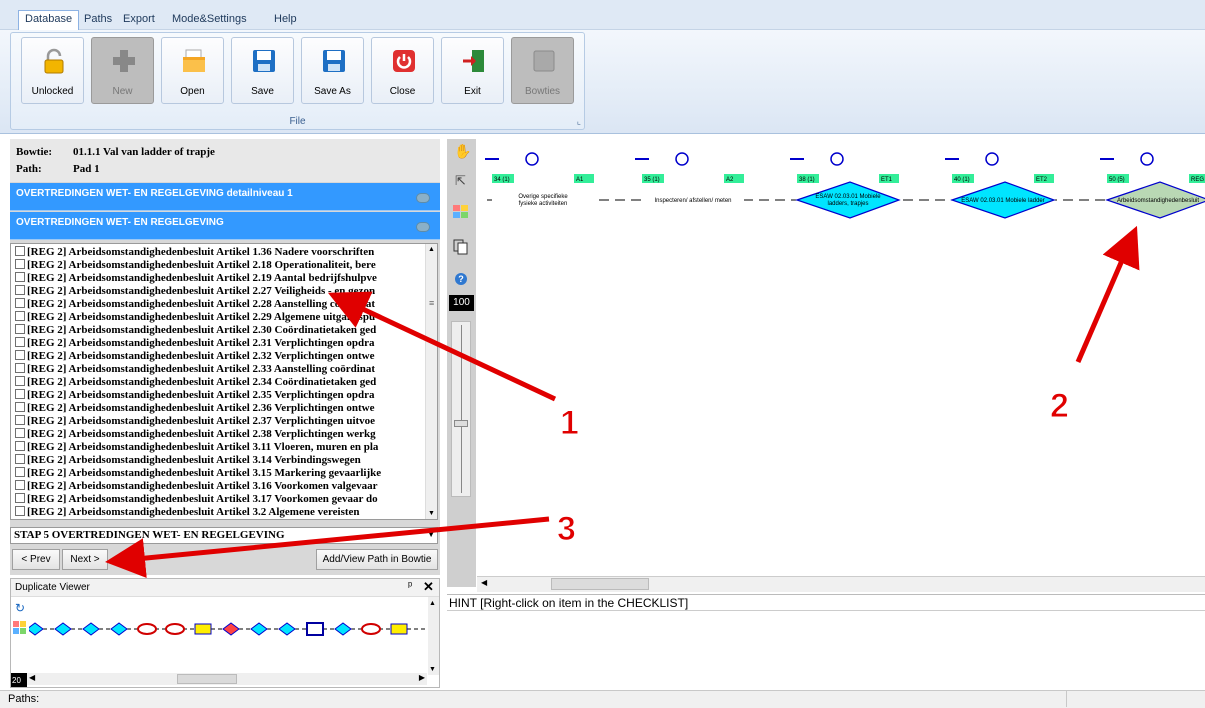 Image resolution: width=1205 pixels, height=708 pixels. What do you see at coordinates (461, 409) in the screenshot?
I see `zoom-slider` at bounding box center [461, 409].